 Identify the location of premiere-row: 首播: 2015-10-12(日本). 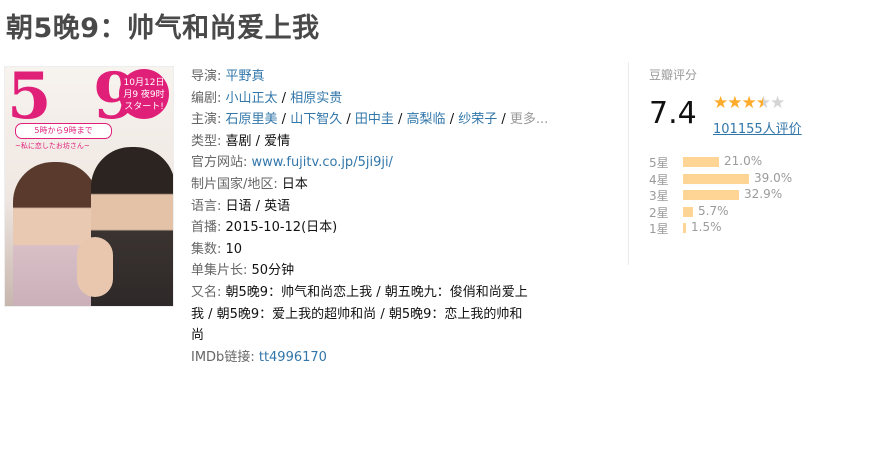
(401, 228).